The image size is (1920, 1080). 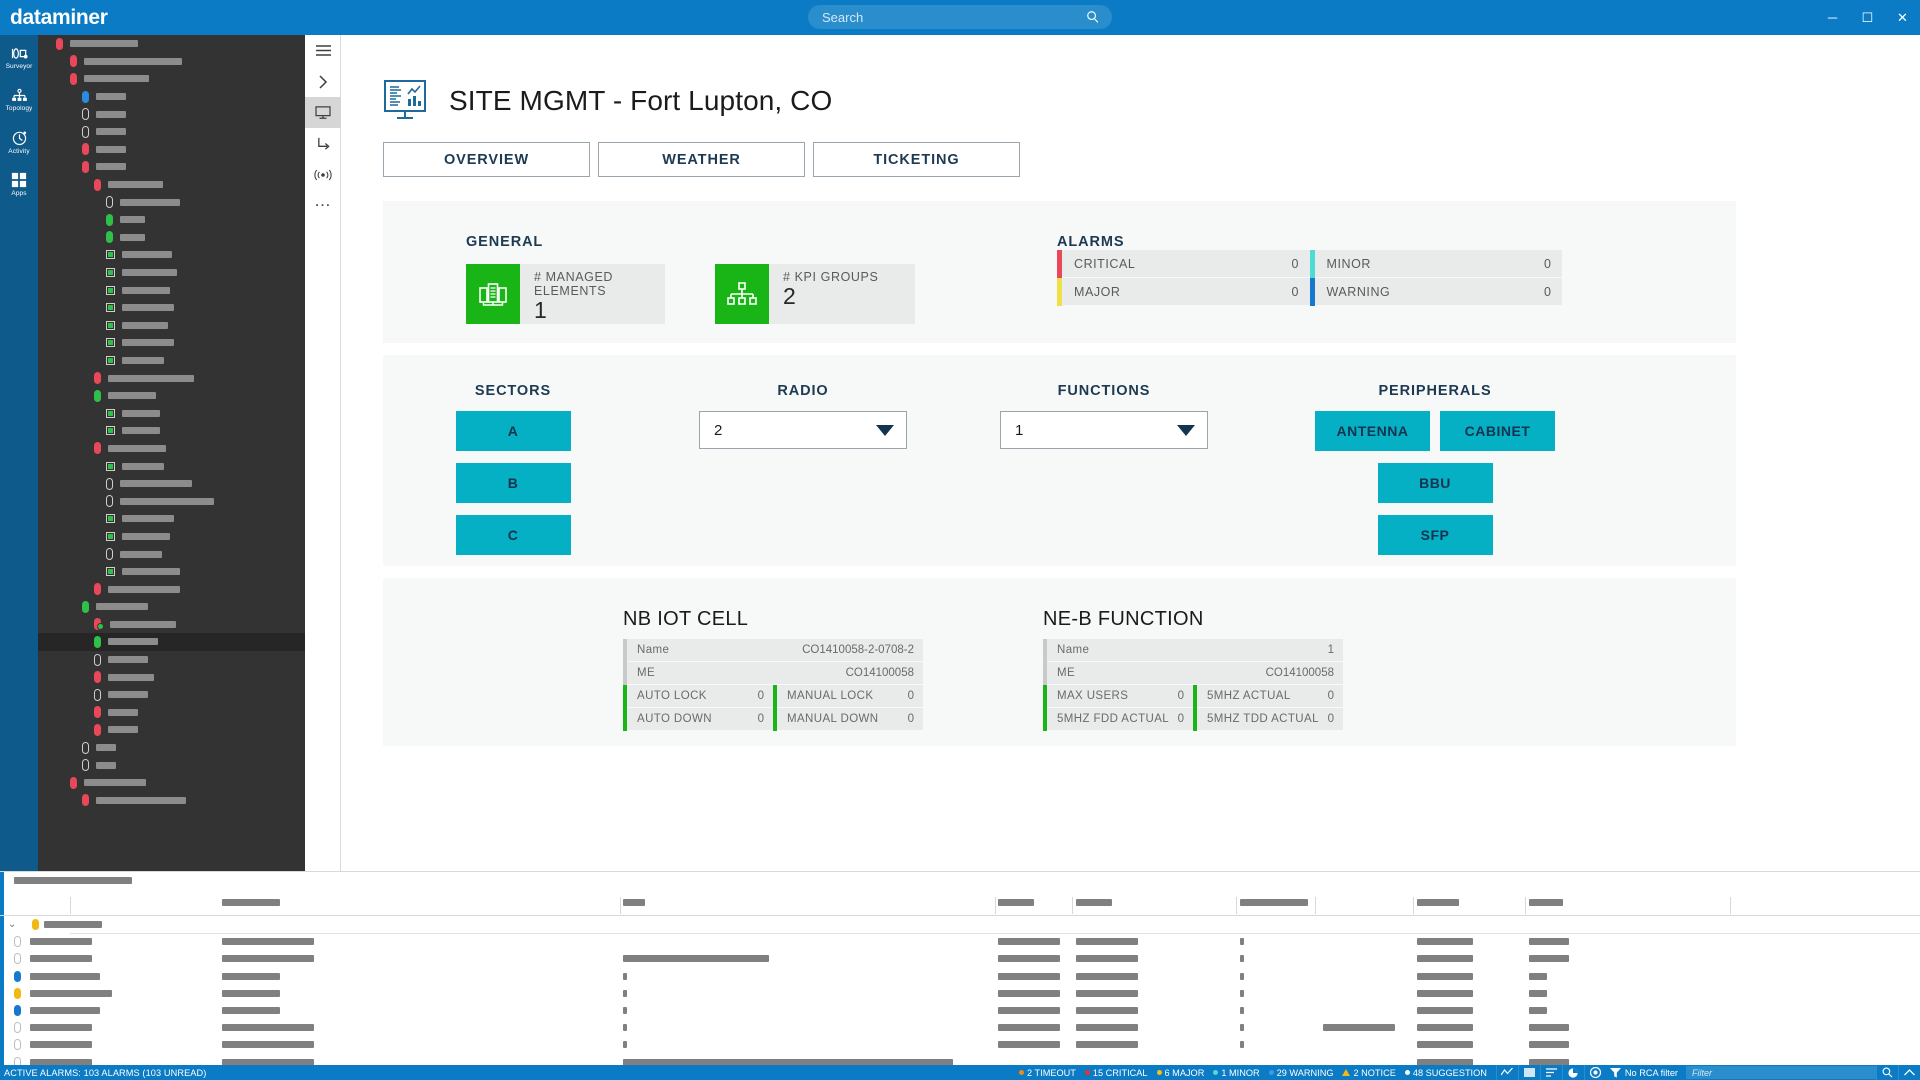 I want to click on rail-item-activity: Activity, so click(x=19, y=140).